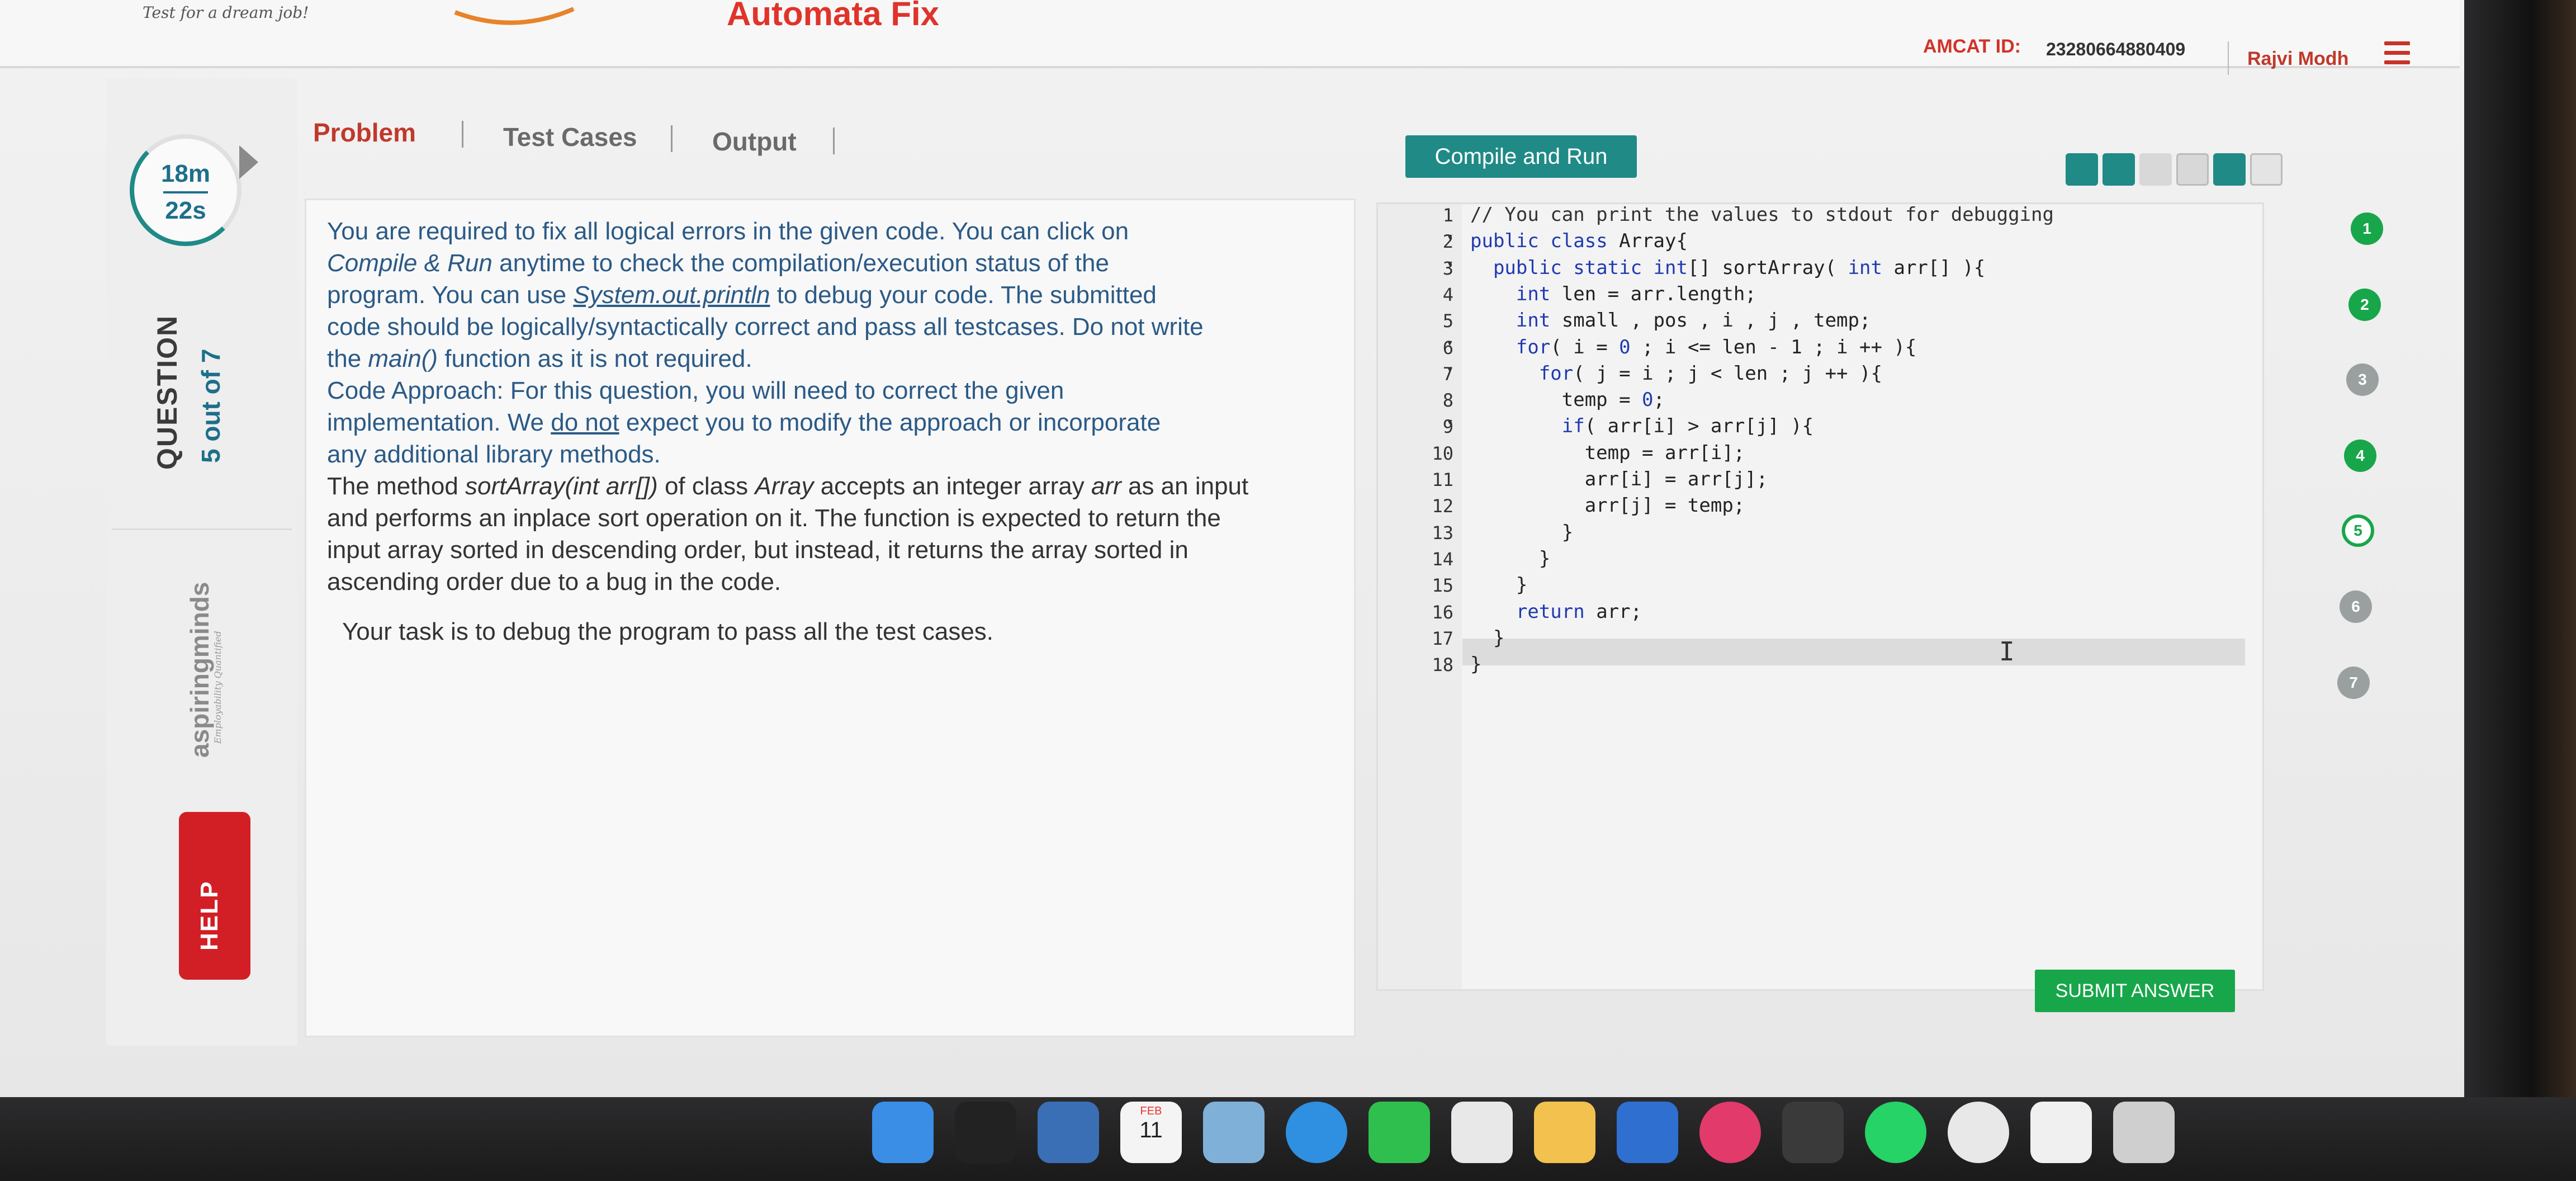 This screenshot has width=2576, height=1181. I want to click on code-line: int small , pos , i , j , temp;, so click(1670, 320).